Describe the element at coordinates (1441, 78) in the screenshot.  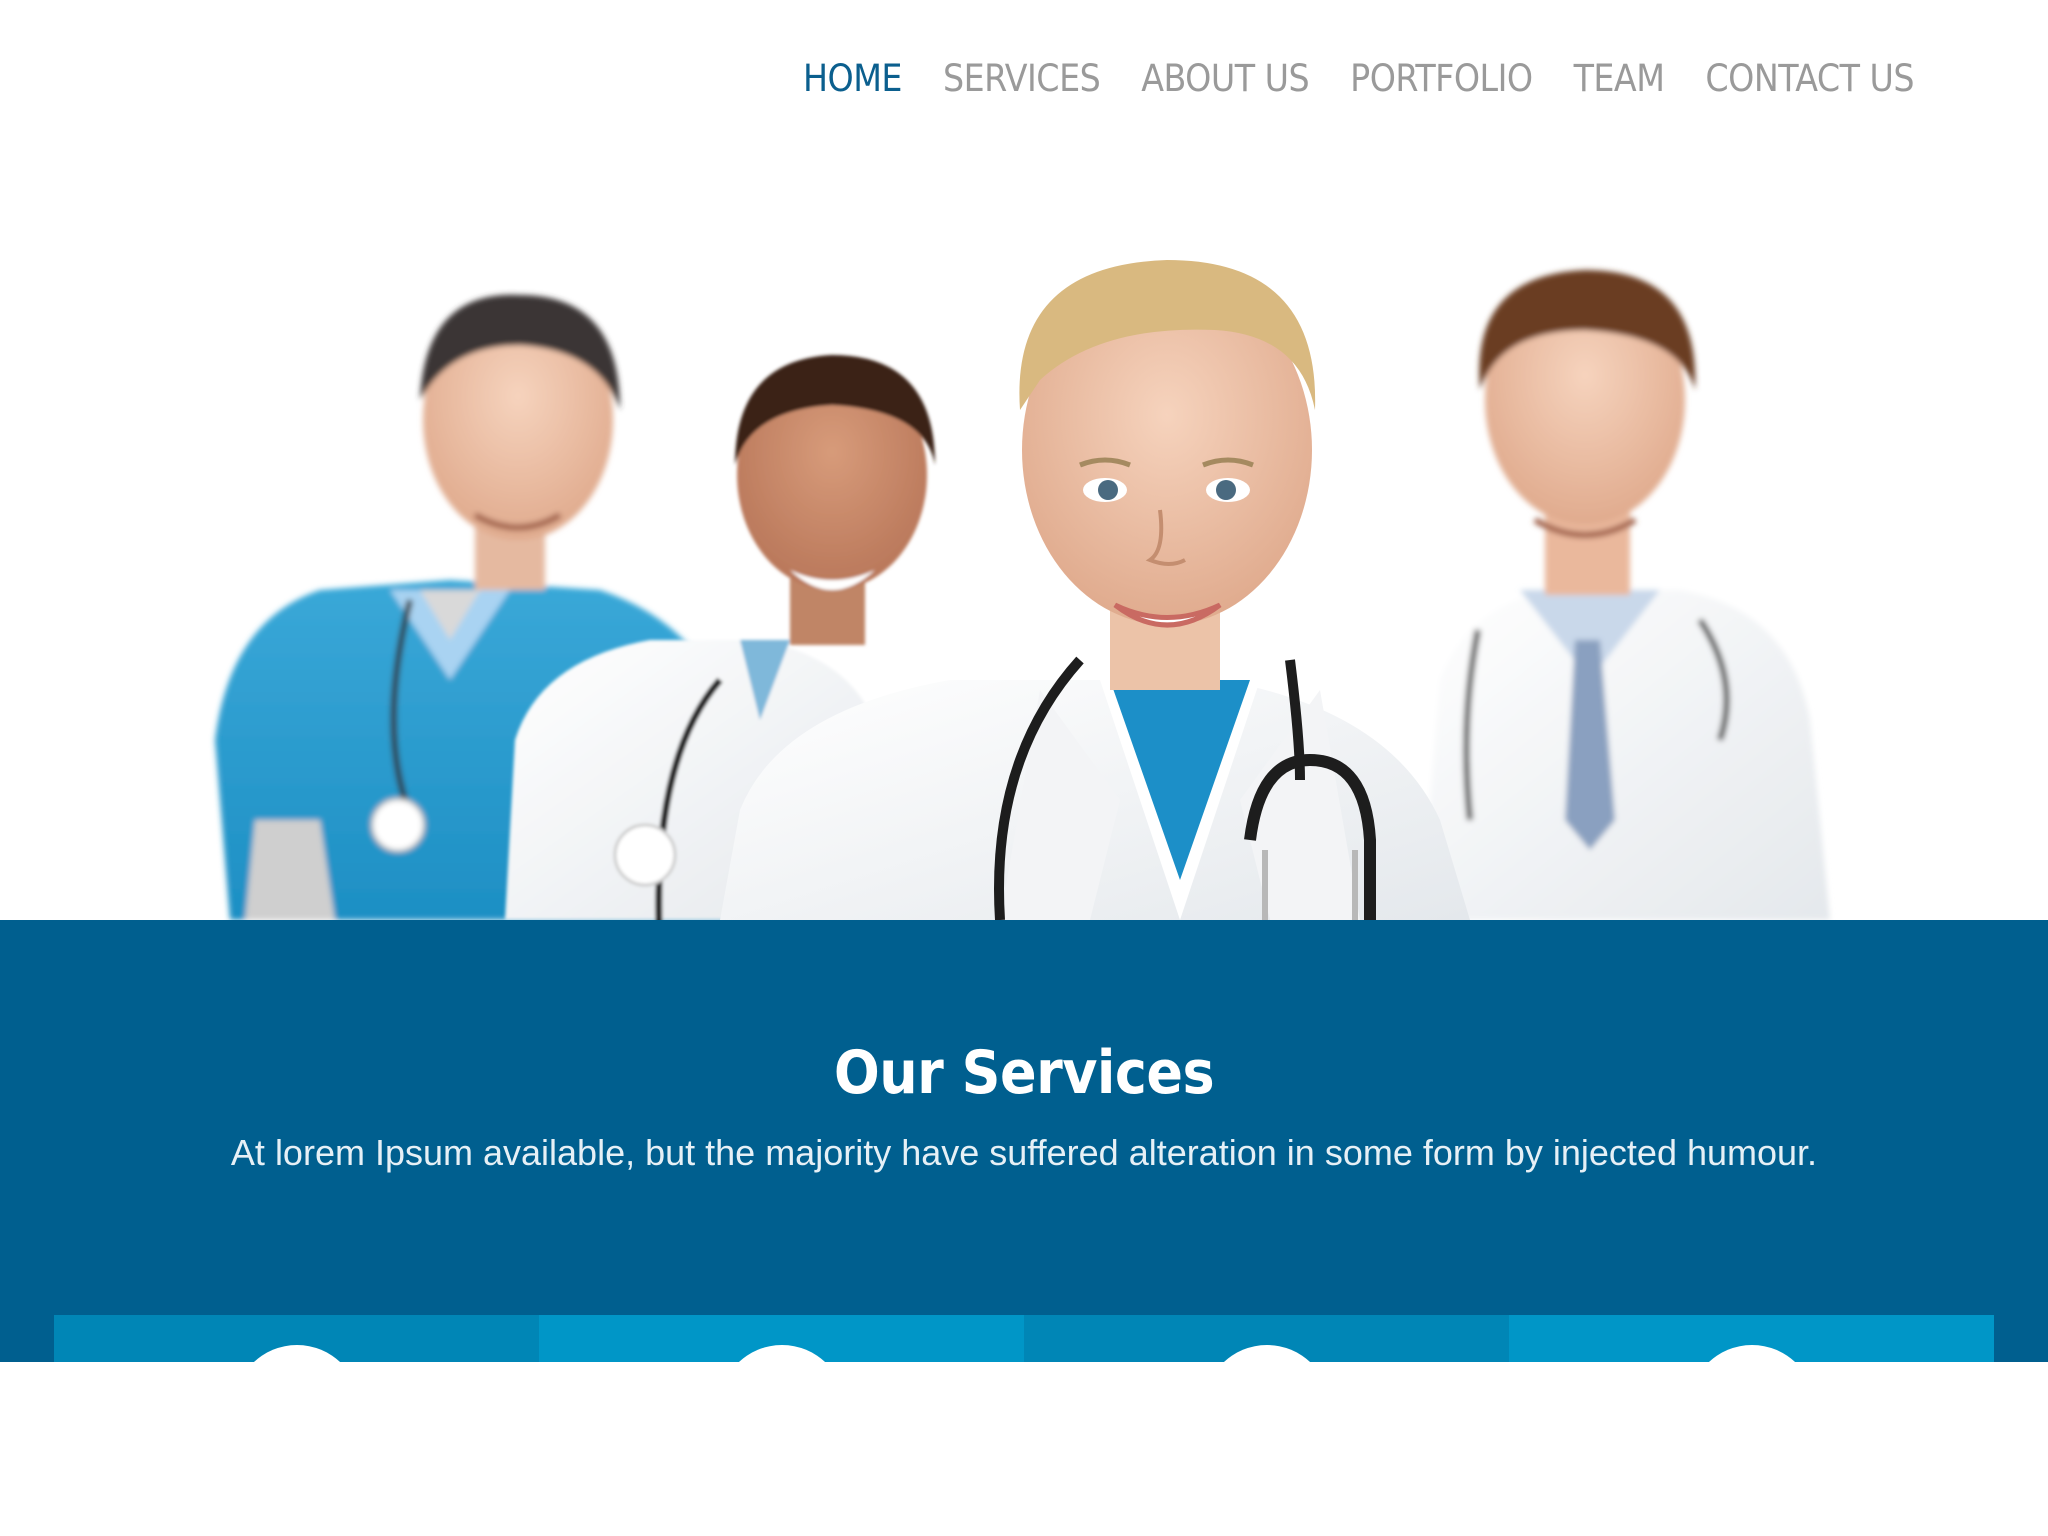
I see `nav-portfolio: PORTFOLIO` at that location.